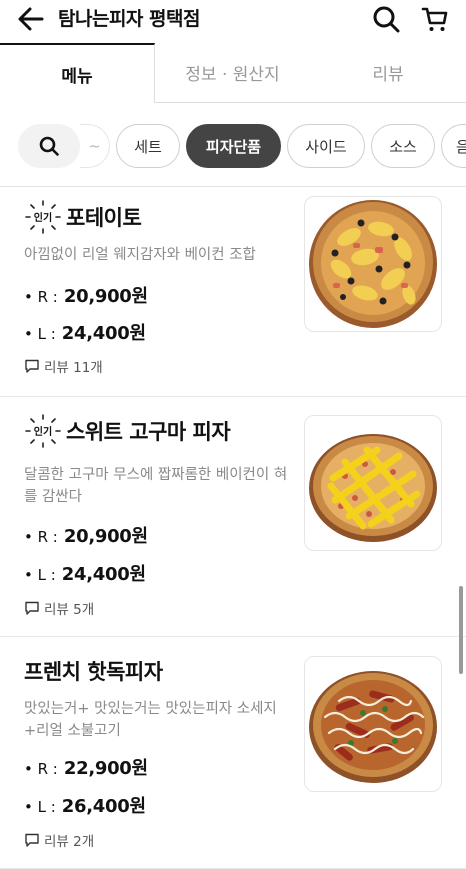  I want to click on review-count: 리뷰 2개, so click(59, 840).